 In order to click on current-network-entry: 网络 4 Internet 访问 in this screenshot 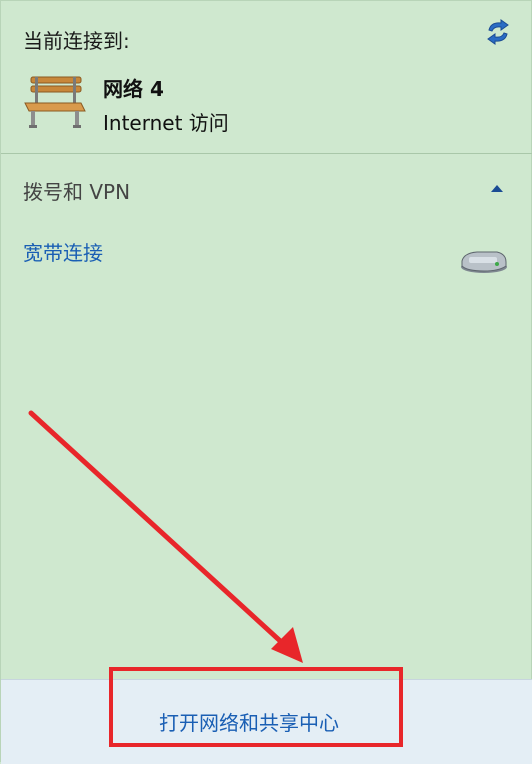, I will do `click(258, 104)`.